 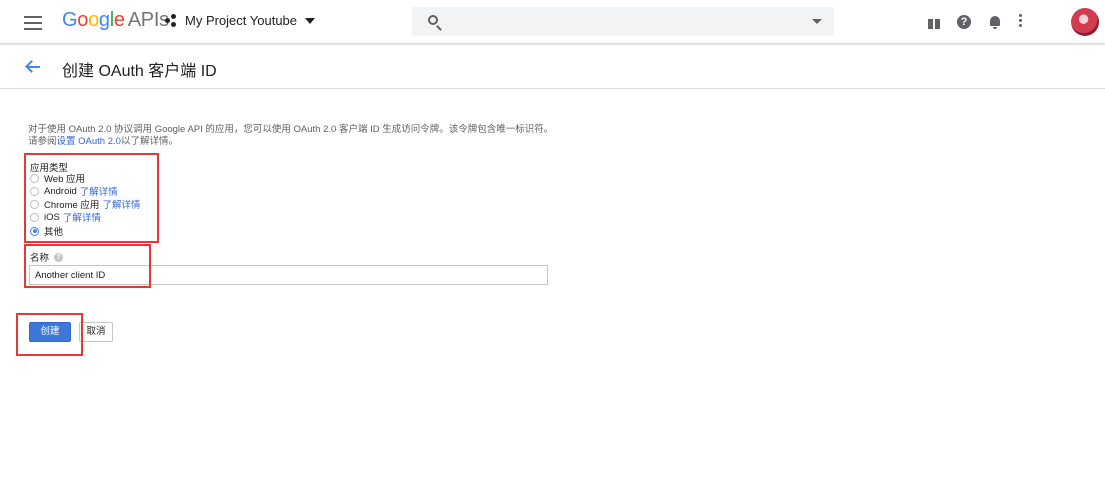 What do you see at coordinates (33, 22) in the screenshot?
I see `hamburger-menu-icon` at bounding box center [33, 22].